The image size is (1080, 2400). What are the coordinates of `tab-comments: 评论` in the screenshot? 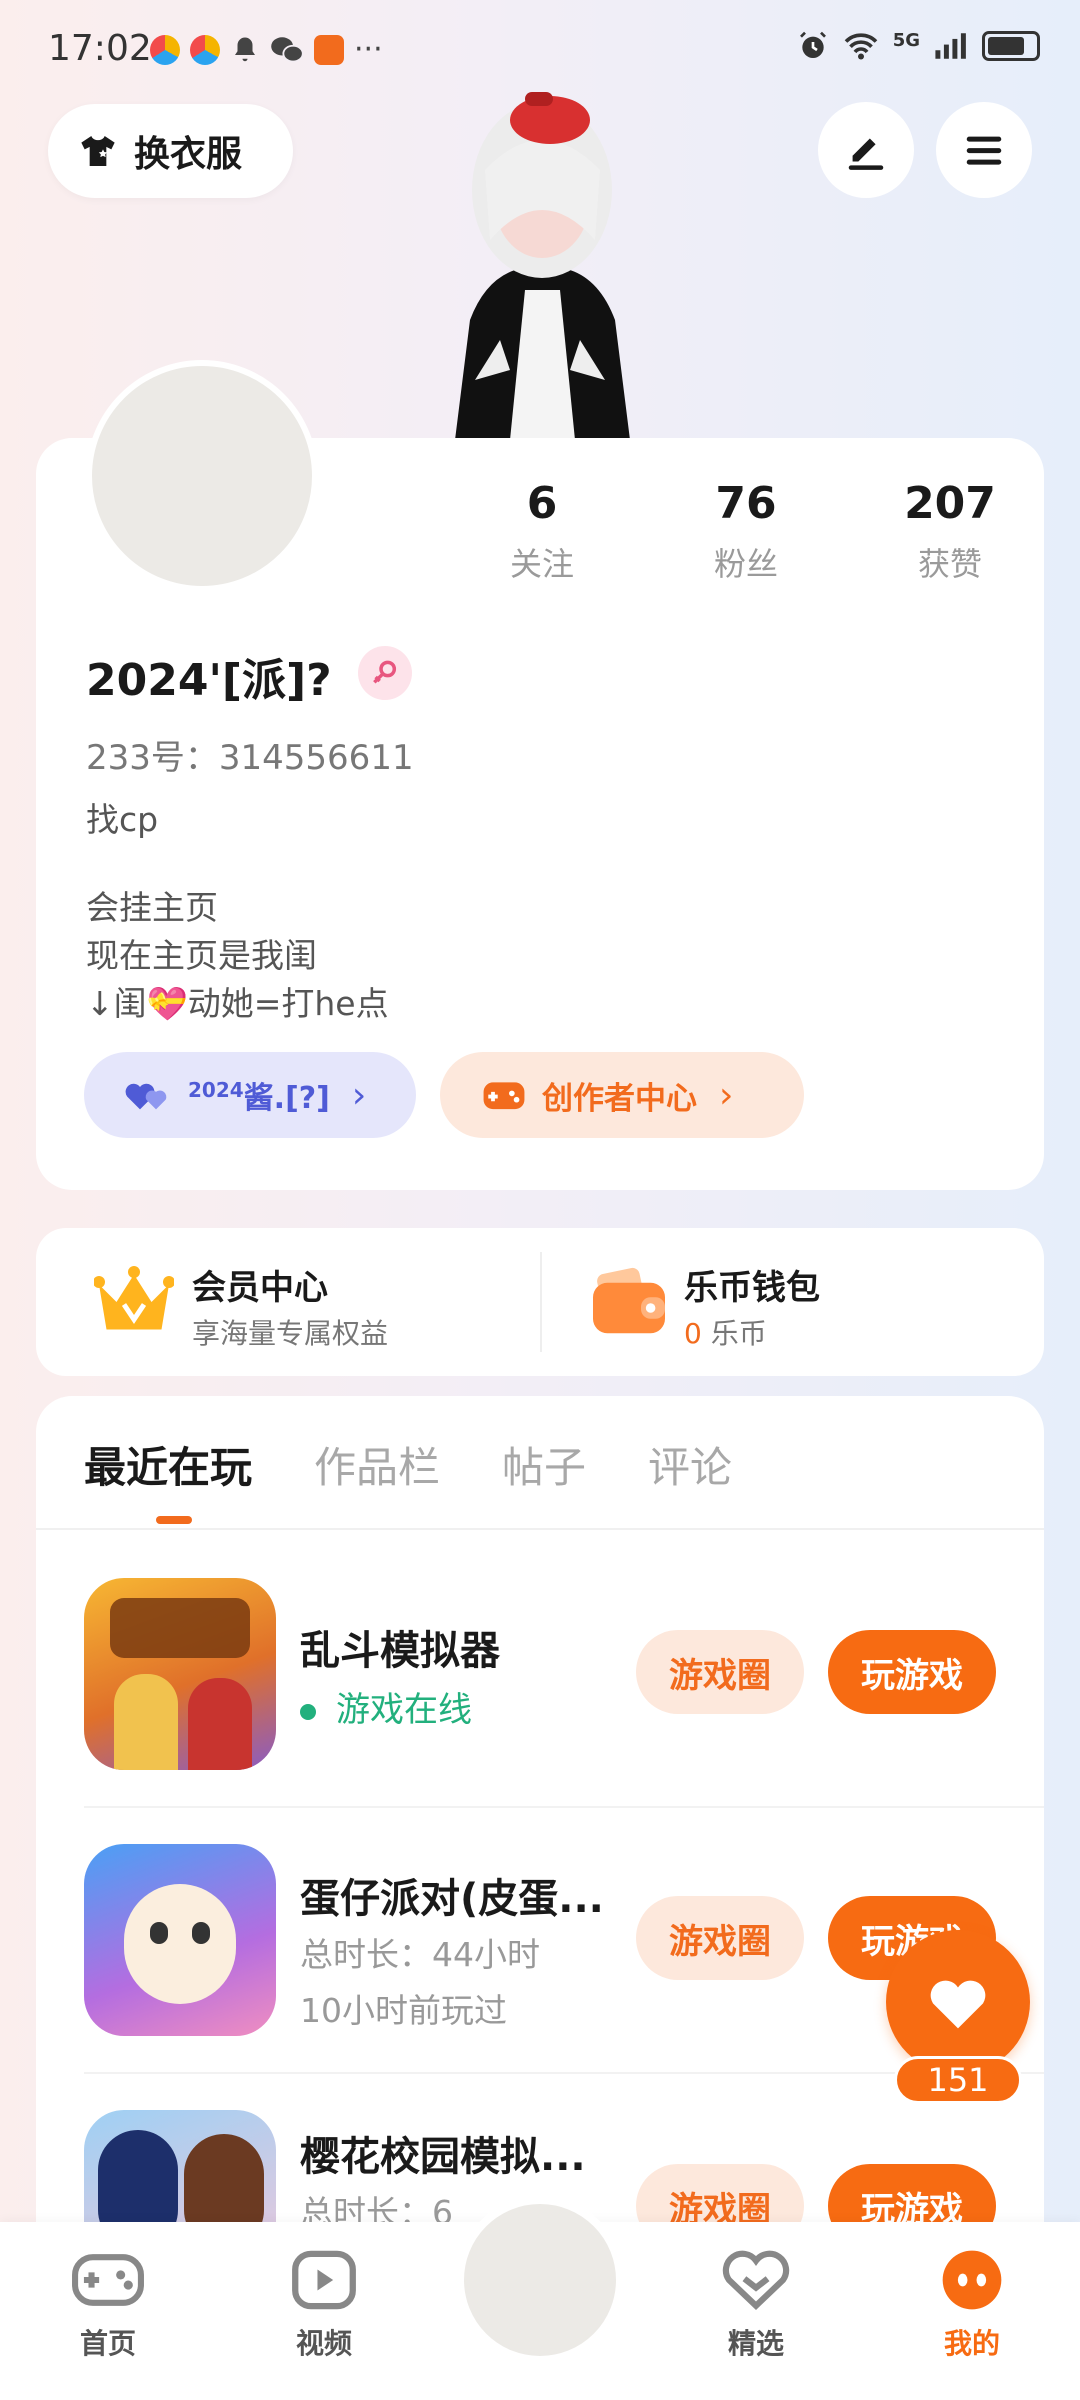 It's located at (690, 1464).